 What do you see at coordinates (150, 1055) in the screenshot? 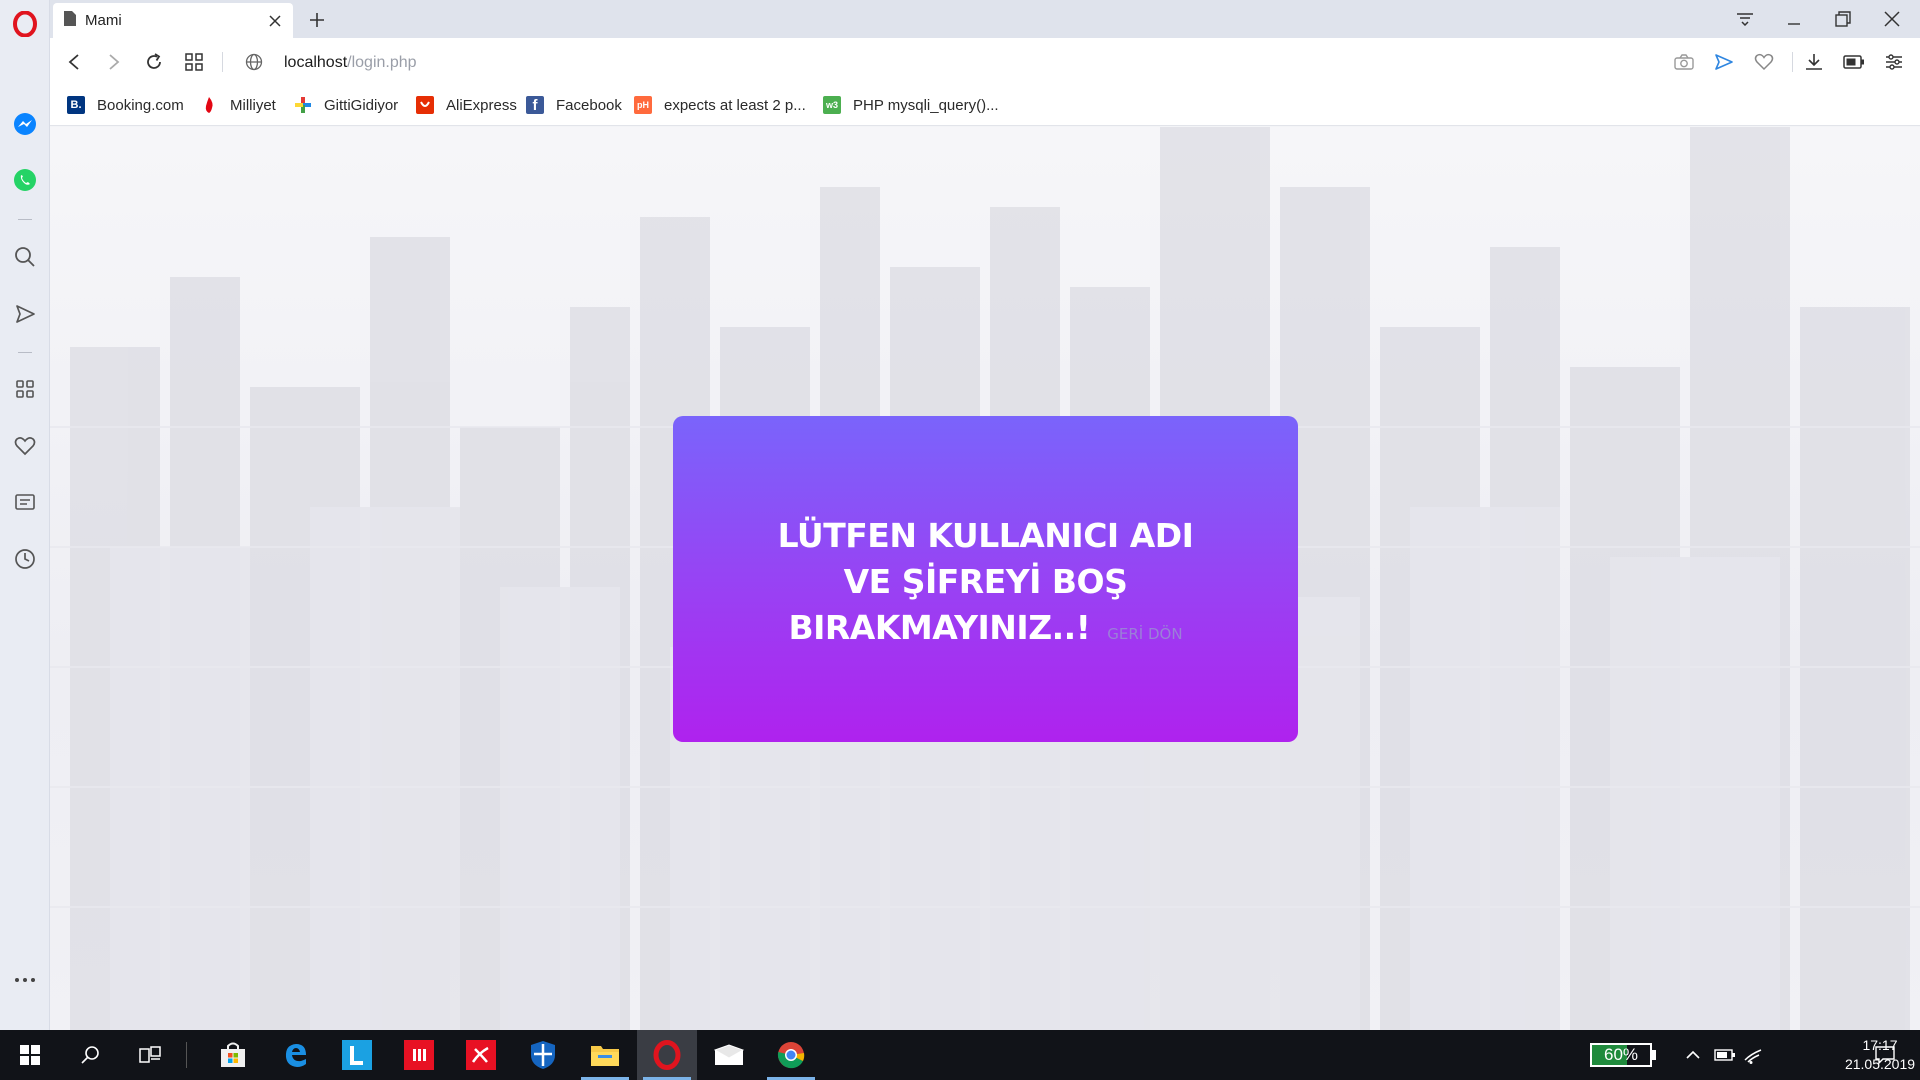
I see `task-view-icon` at bounding box center [150, 1055].